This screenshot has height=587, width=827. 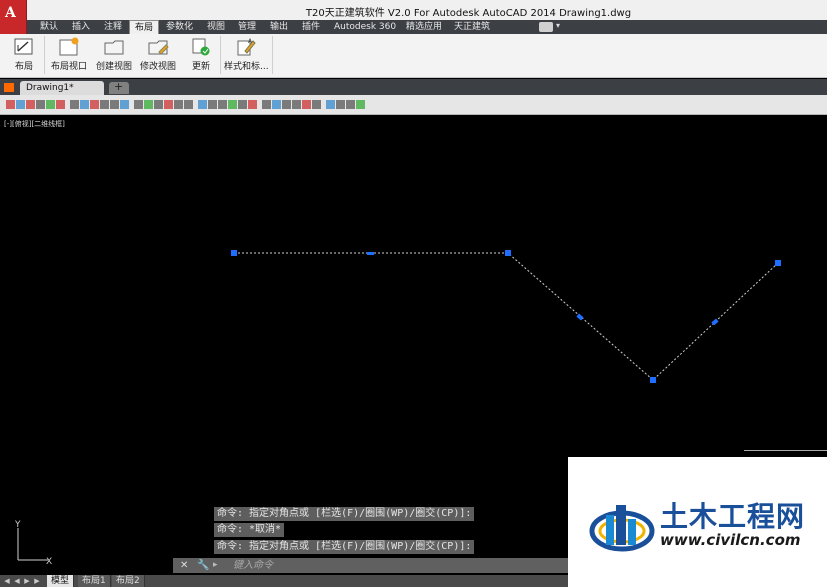 I want to click on tangent-toolbar, so click(x=413, y=105).